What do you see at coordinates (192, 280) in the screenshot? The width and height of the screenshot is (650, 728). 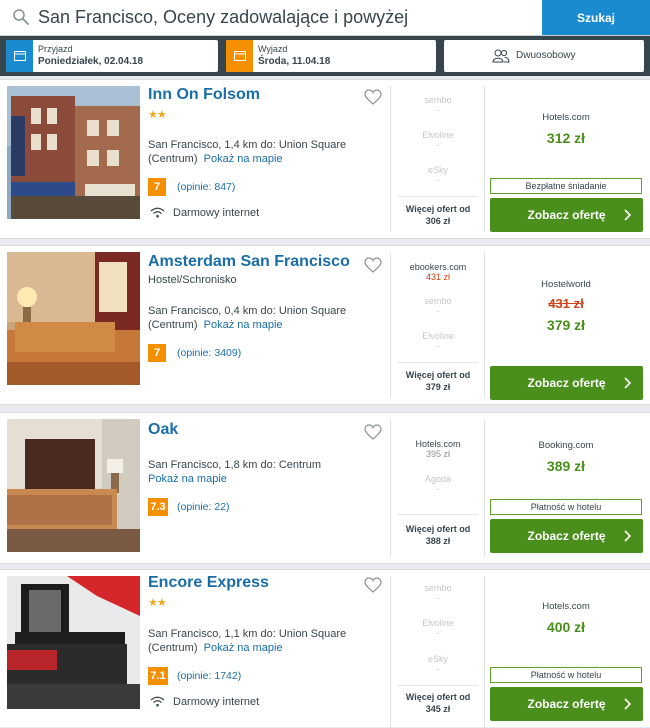 I see `hotel-type: Hostel/Schronisko` at bounding box center [192, 280].